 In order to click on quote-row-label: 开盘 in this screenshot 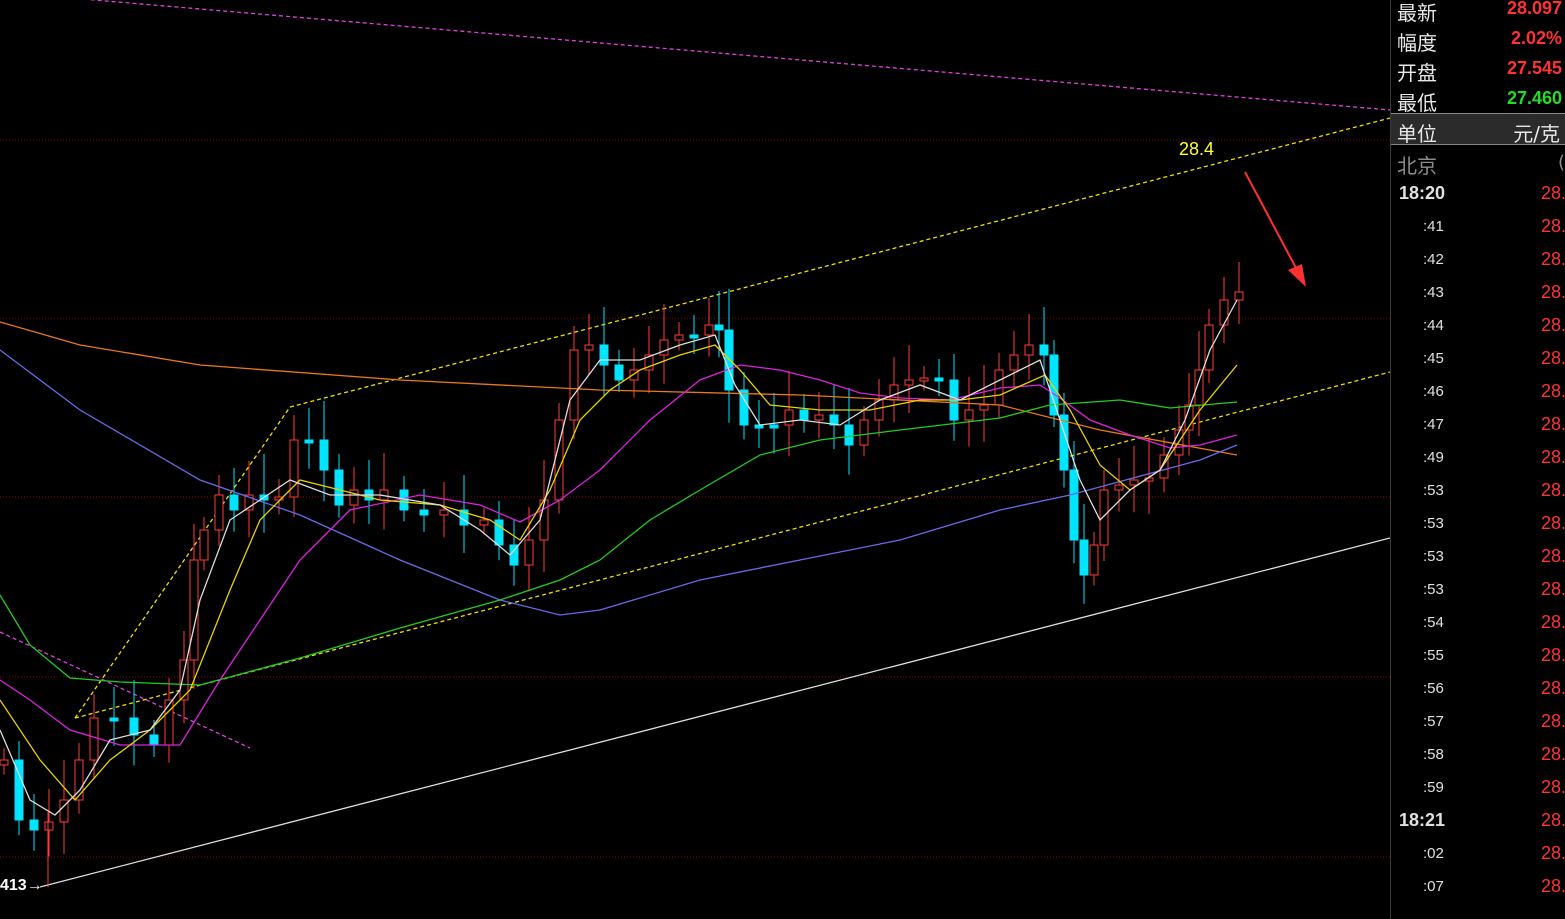, I will do `click(1417, 73)`.